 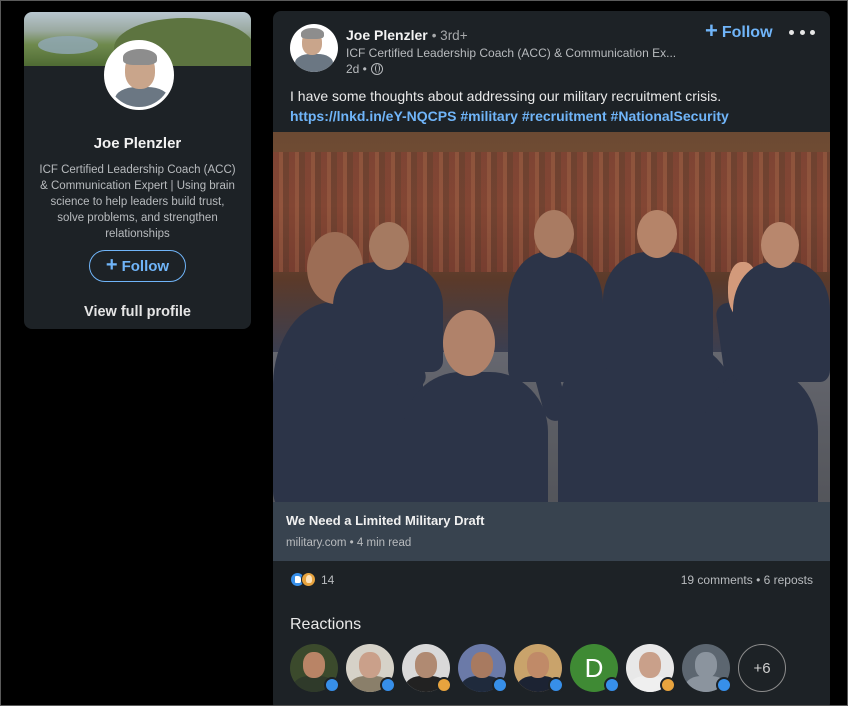 I want to click on view-full-profile-link: View full profile, so click(x=137, y=312).